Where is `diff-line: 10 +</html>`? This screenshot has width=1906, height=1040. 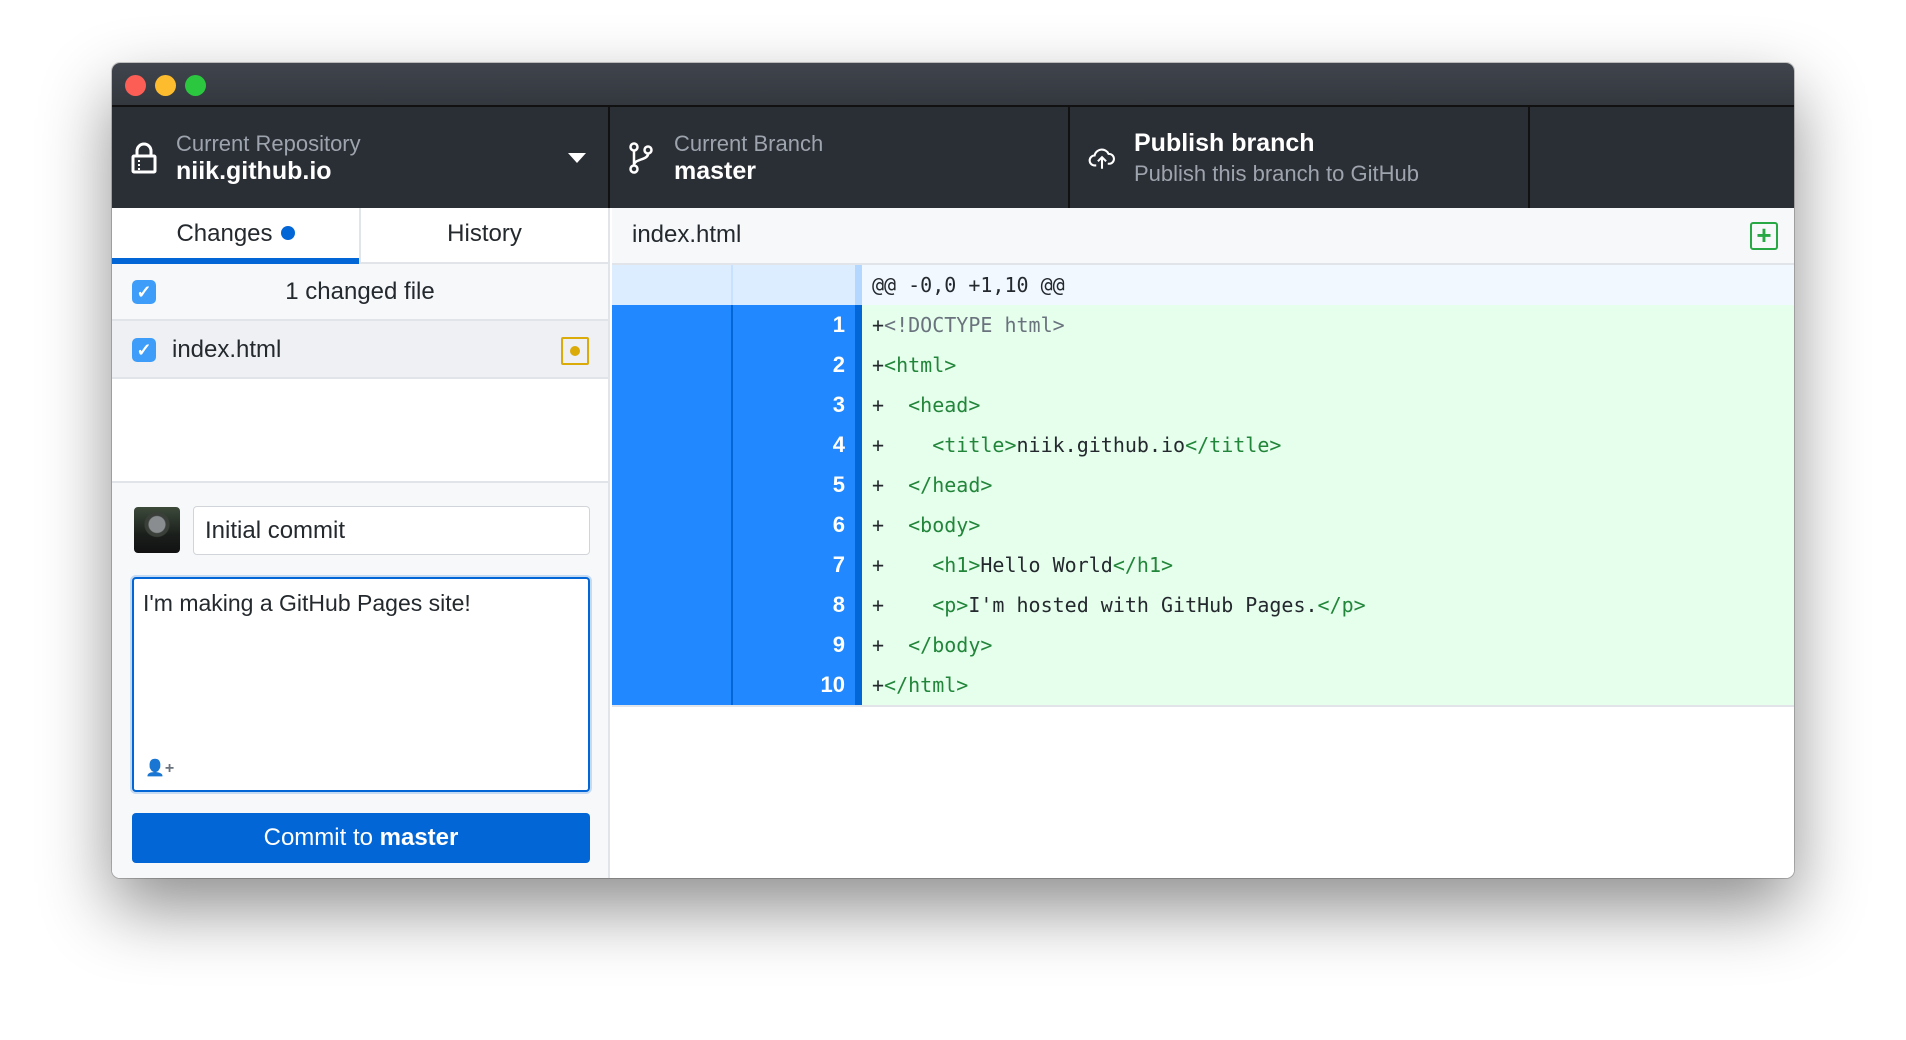 diff-line: 10 +</html> is located at coordinates (1203, 685).